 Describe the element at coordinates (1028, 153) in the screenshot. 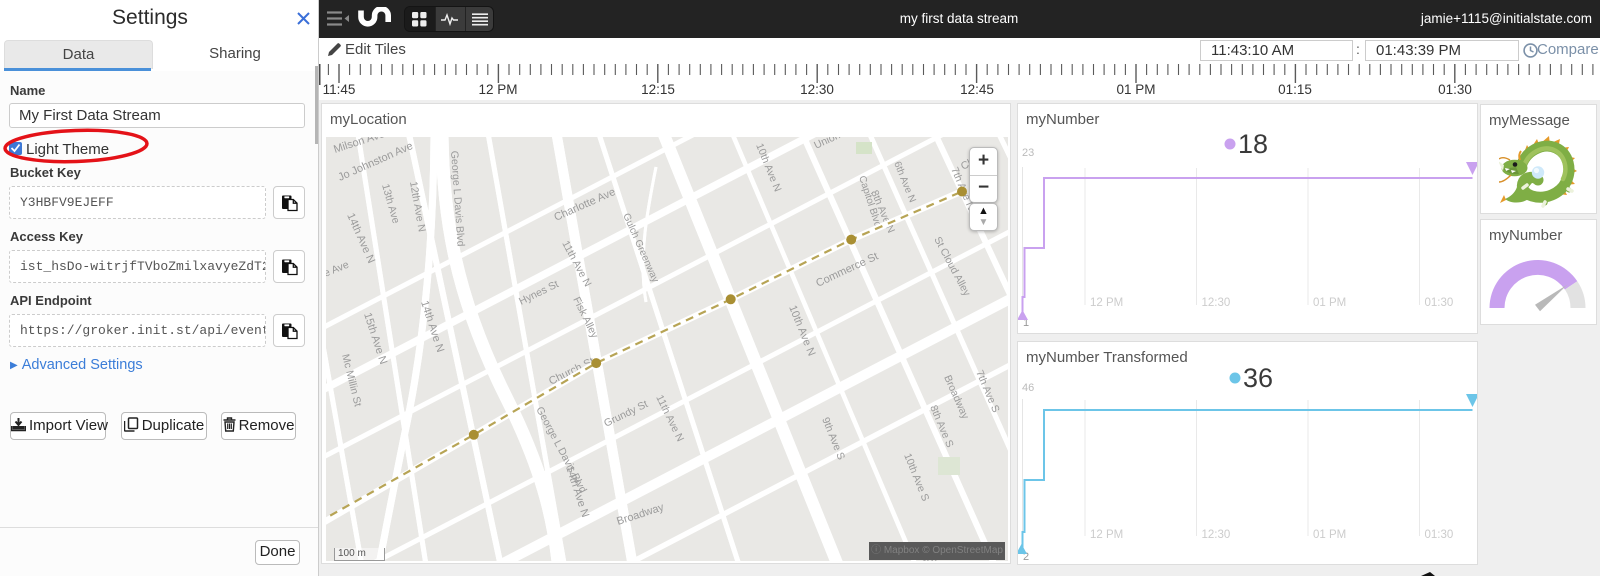

I see `svg-text: 23` at that location.